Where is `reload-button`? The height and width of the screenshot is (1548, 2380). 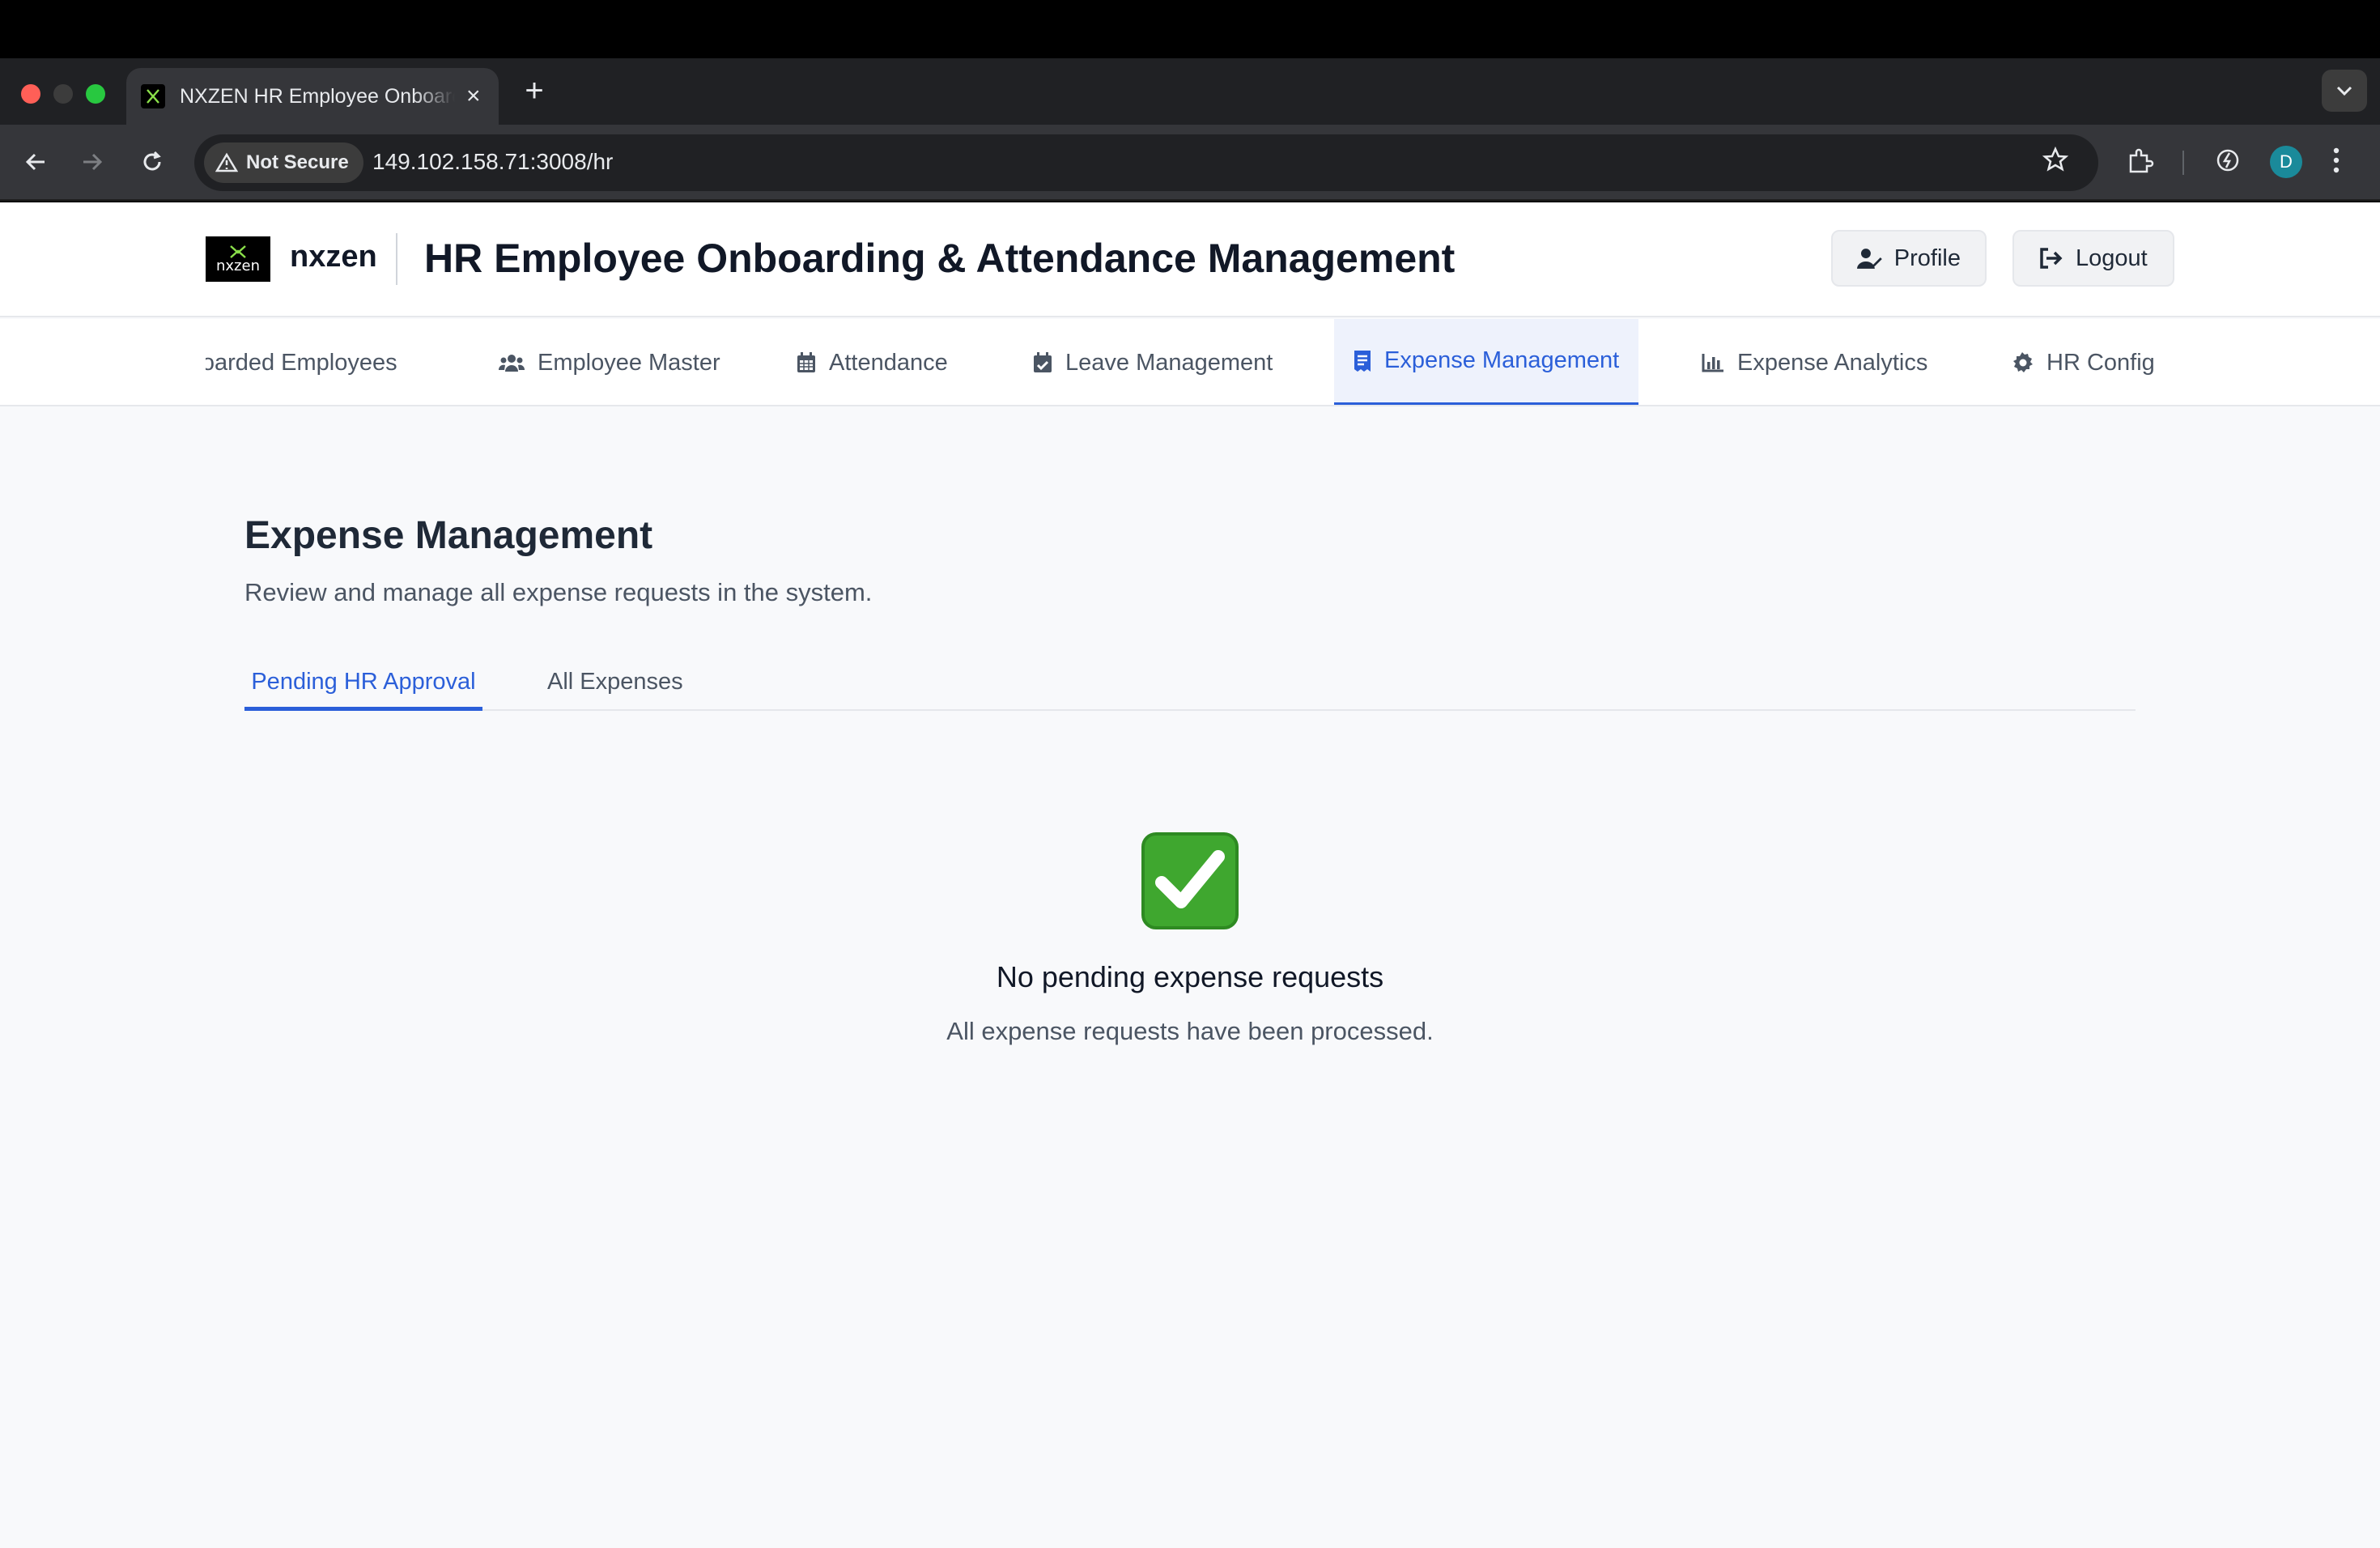
reload-button is located at coordinates (152, 162).